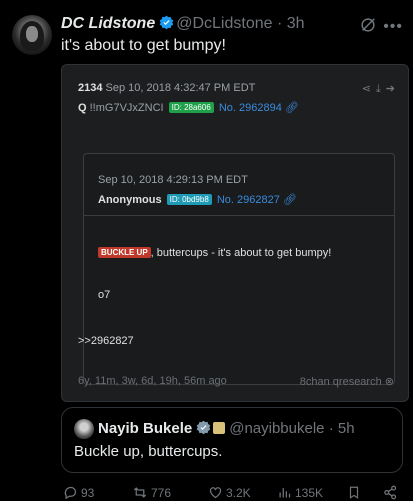 The width and height of the screenshot is (413, 501). I want to click on flag-icon, so click(219, 428).